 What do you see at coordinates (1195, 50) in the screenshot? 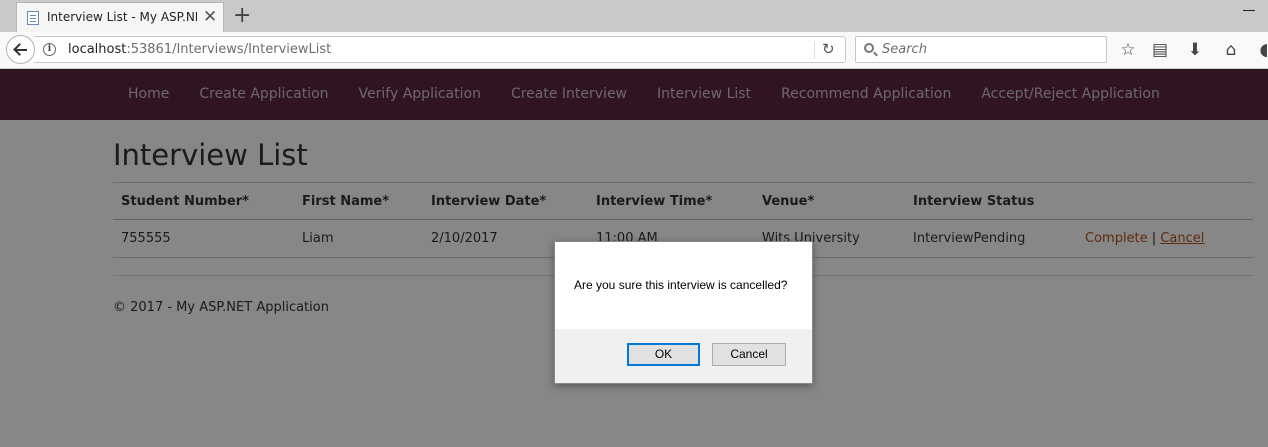
I see `download-icon: ⬇` at bounding box center [1195, 50].